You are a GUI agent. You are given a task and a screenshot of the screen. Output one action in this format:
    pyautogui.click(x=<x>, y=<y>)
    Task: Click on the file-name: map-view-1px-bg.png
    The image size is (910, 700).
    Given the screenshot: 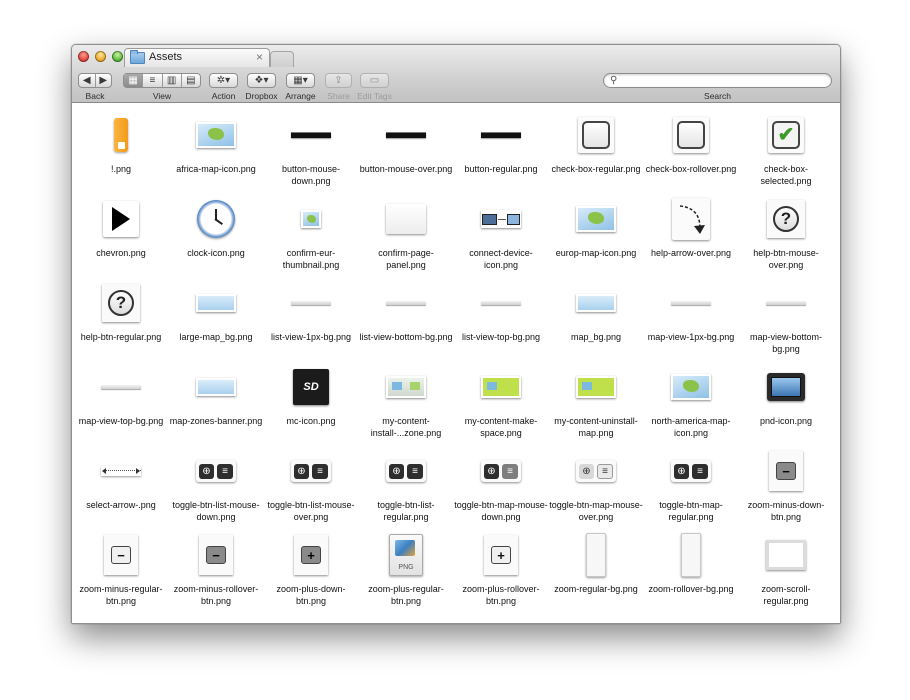 What is the action you would take?
    pyautogui.click(x=691, y=337)
    